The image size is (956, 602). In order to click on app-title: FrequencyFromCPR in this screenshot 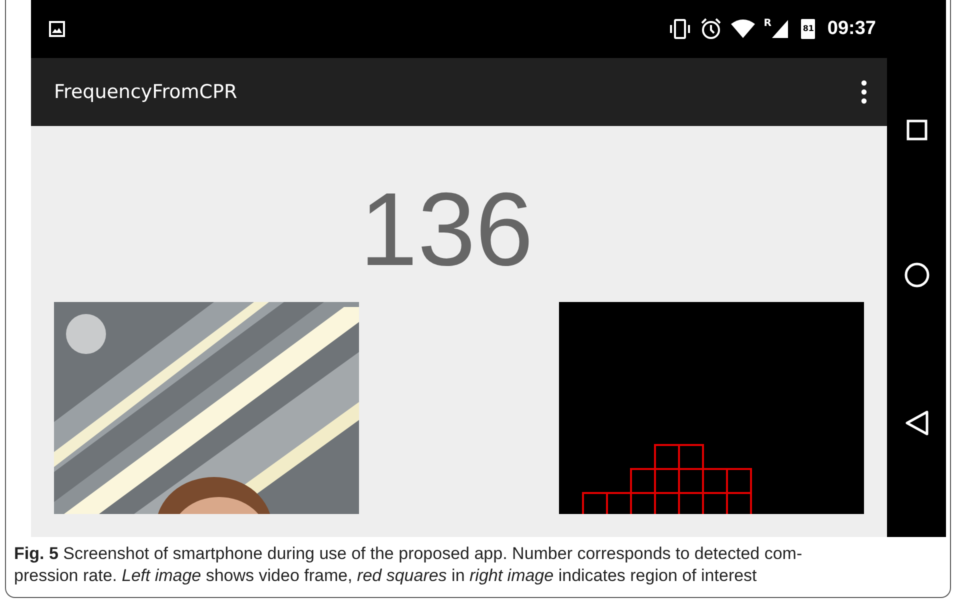, I will do `click(146, 92)`.